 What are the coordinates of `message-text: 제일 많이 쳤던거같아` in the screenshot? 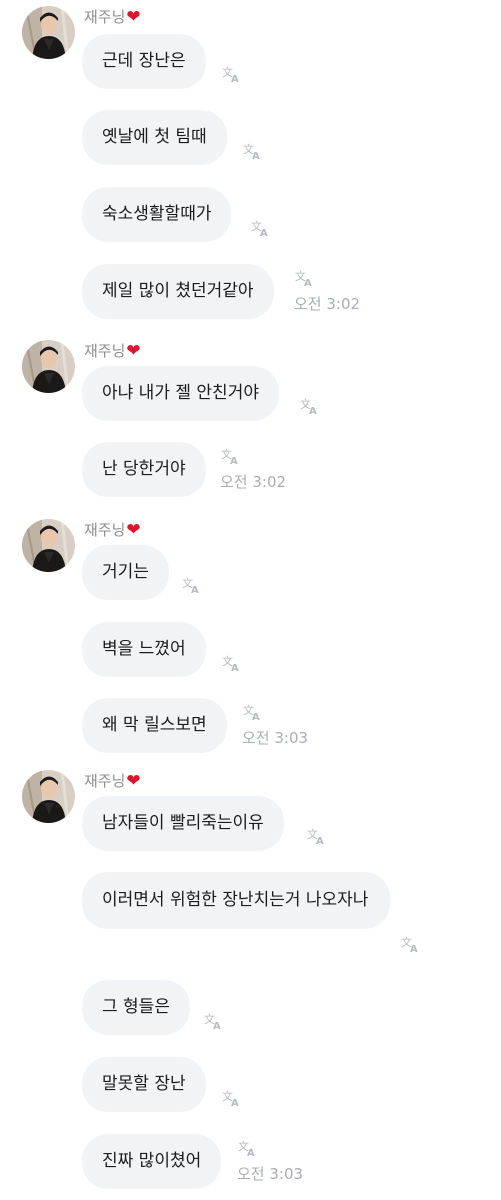 It's located at (178, 291).